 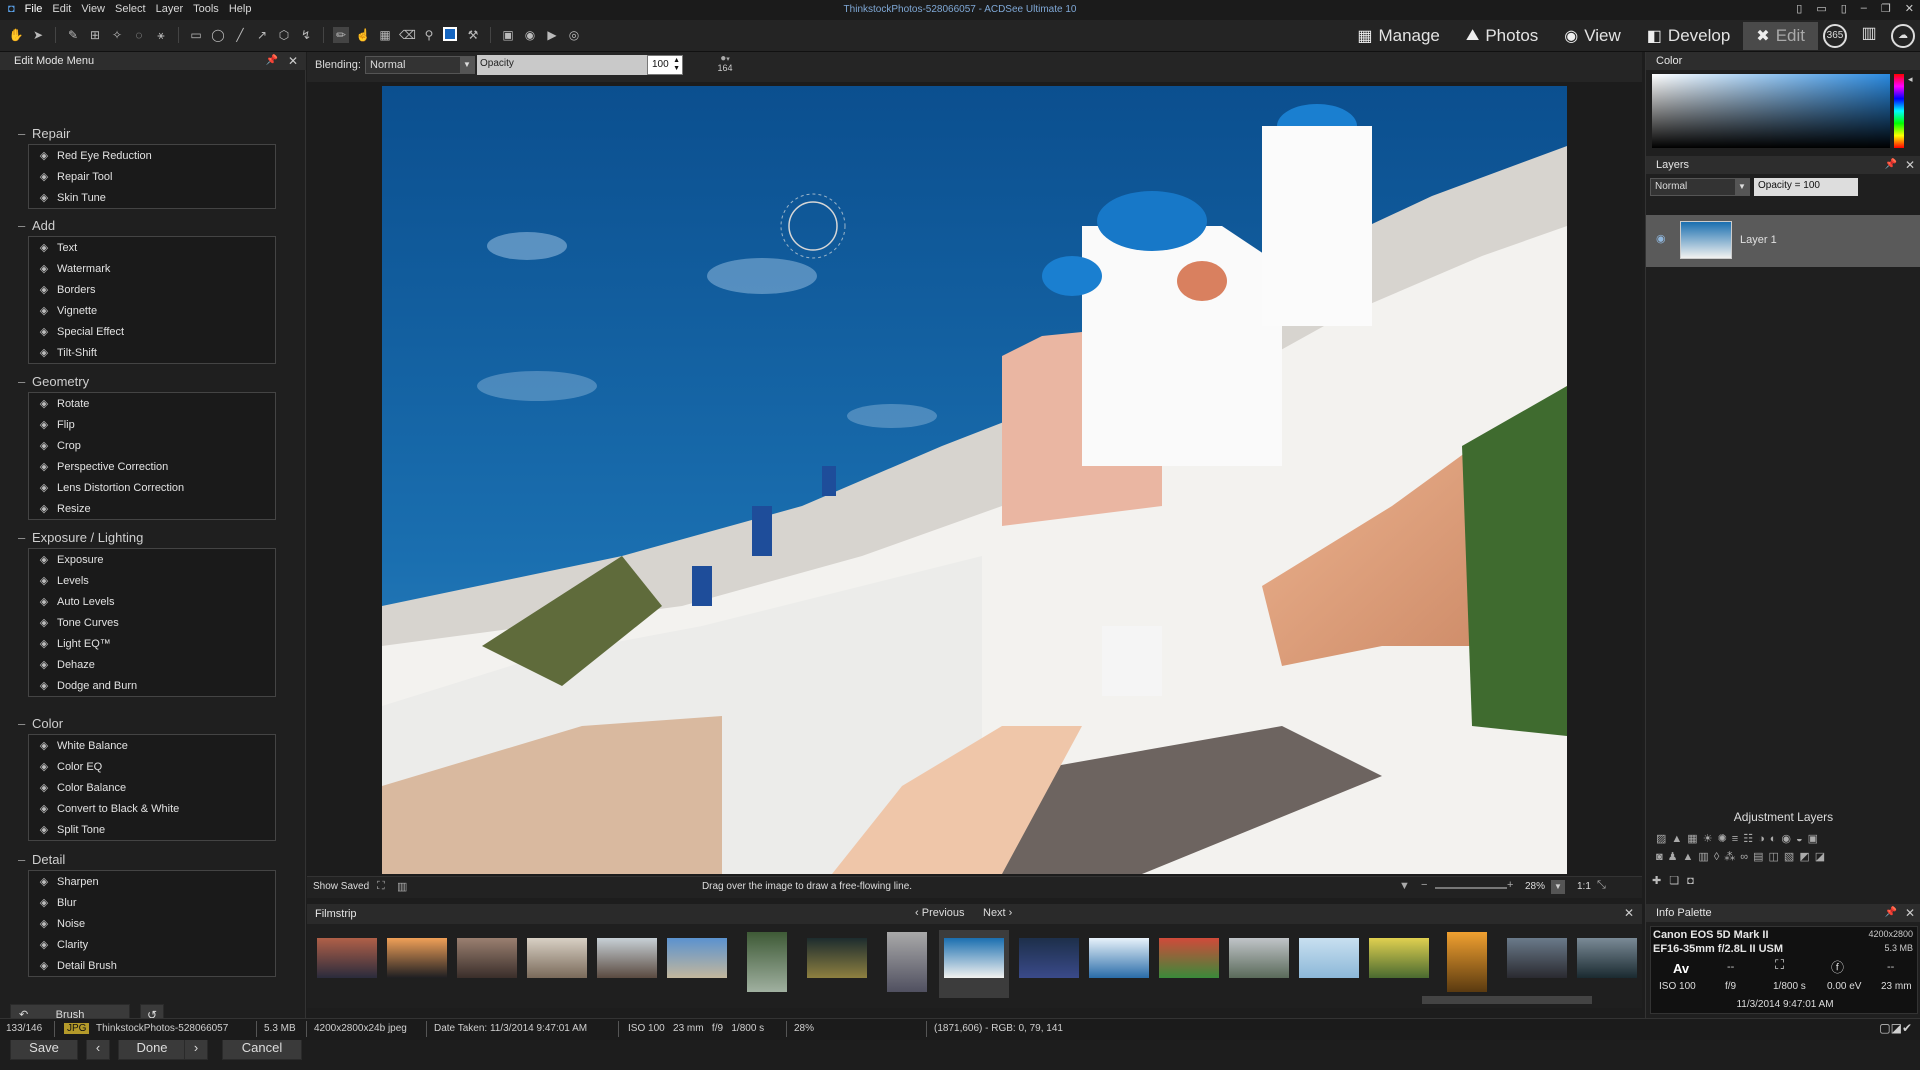 I want to click on glasses-adj-icon: ∞, so click(x=1746, y=857).